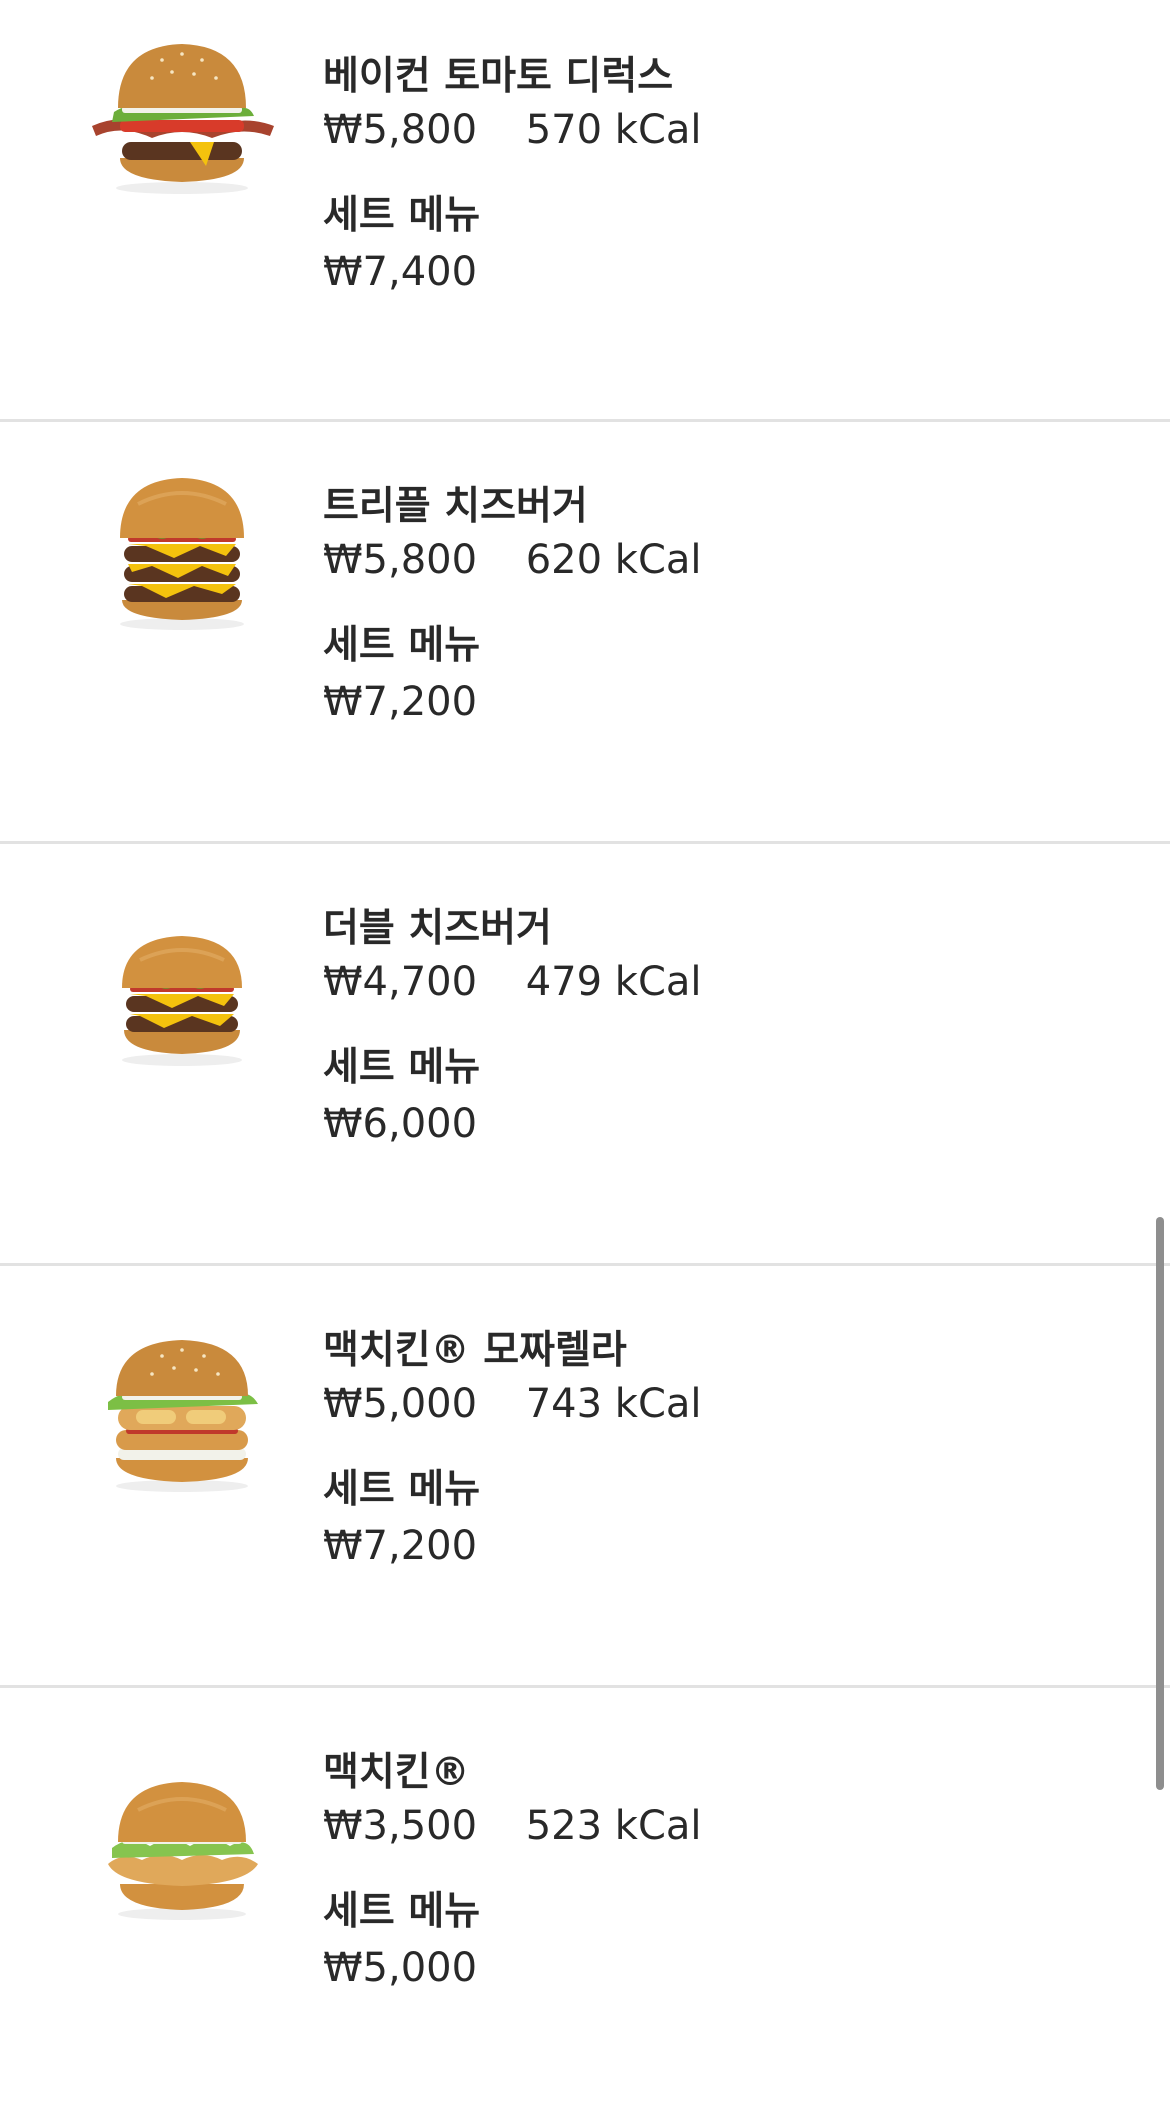 The height and width of the screenshot is (2110, 1170). I want to click on price-row: ₩5,800 570 kCal, so click(512, 130).